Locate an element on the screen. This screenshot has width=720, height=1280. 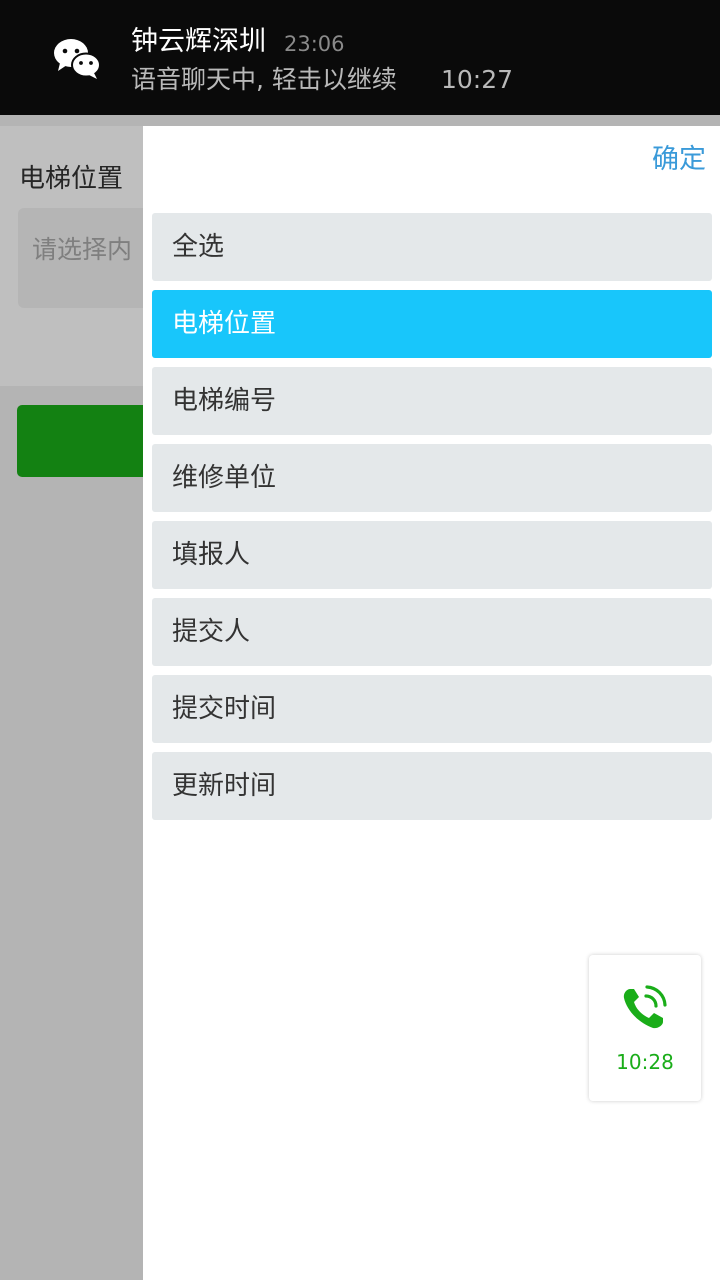
confirm-button: 确定 is located at coordinates (679, 160).